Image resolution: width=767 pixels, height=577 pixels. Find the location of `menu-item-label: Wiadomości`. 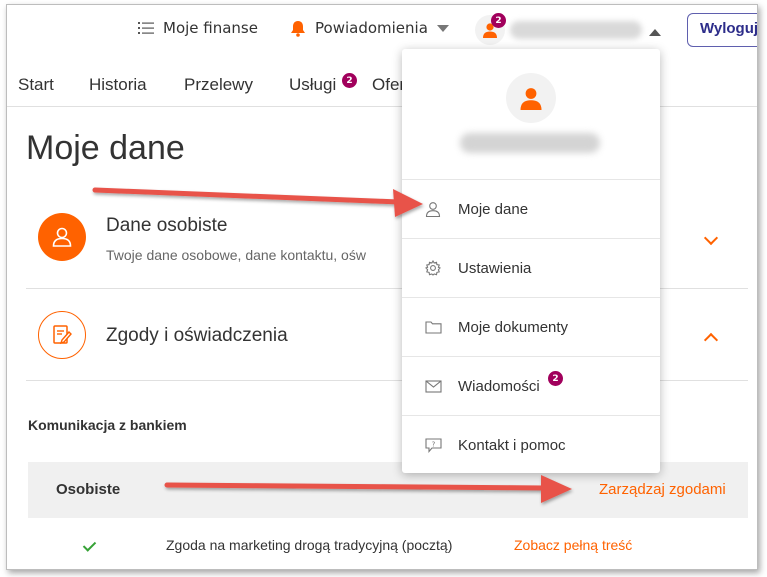

menu-item-label: Wiadomości is located at coordinates (499, 386).